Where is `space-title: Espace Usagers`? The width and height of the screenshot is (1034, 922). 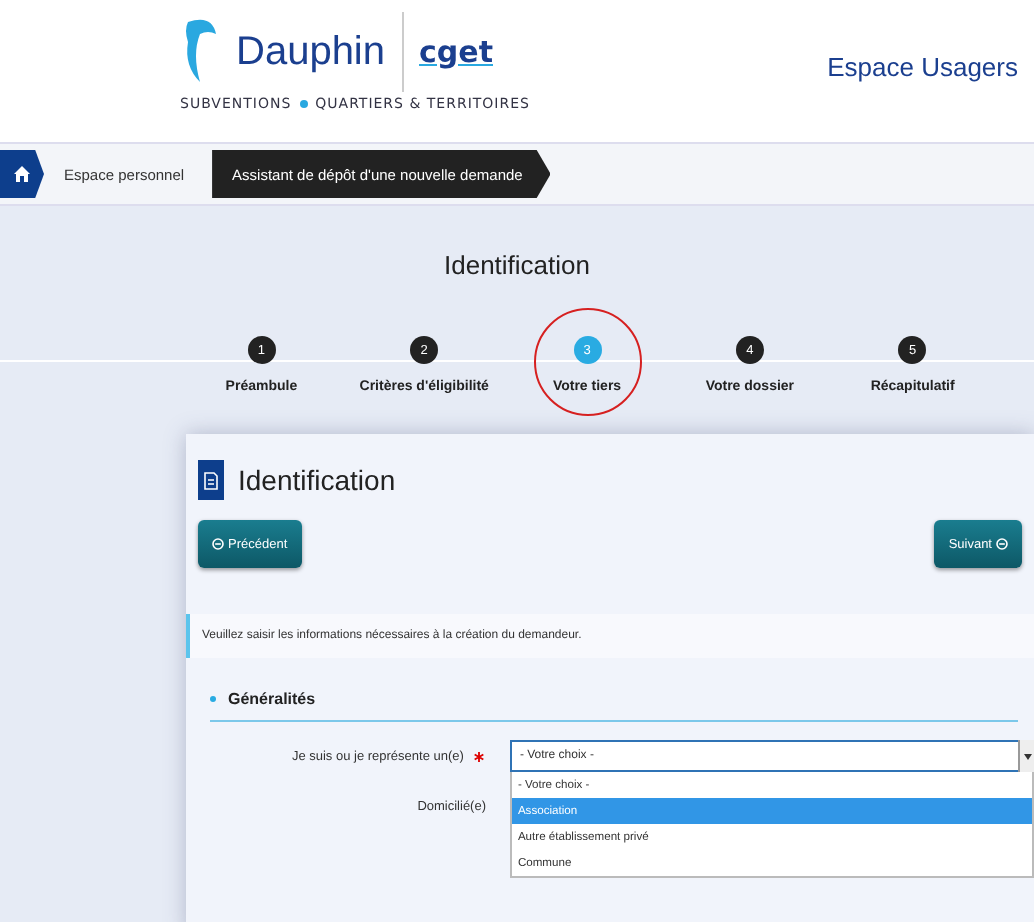
space-title: Espace Usagers is located at coordinates (922, 67).